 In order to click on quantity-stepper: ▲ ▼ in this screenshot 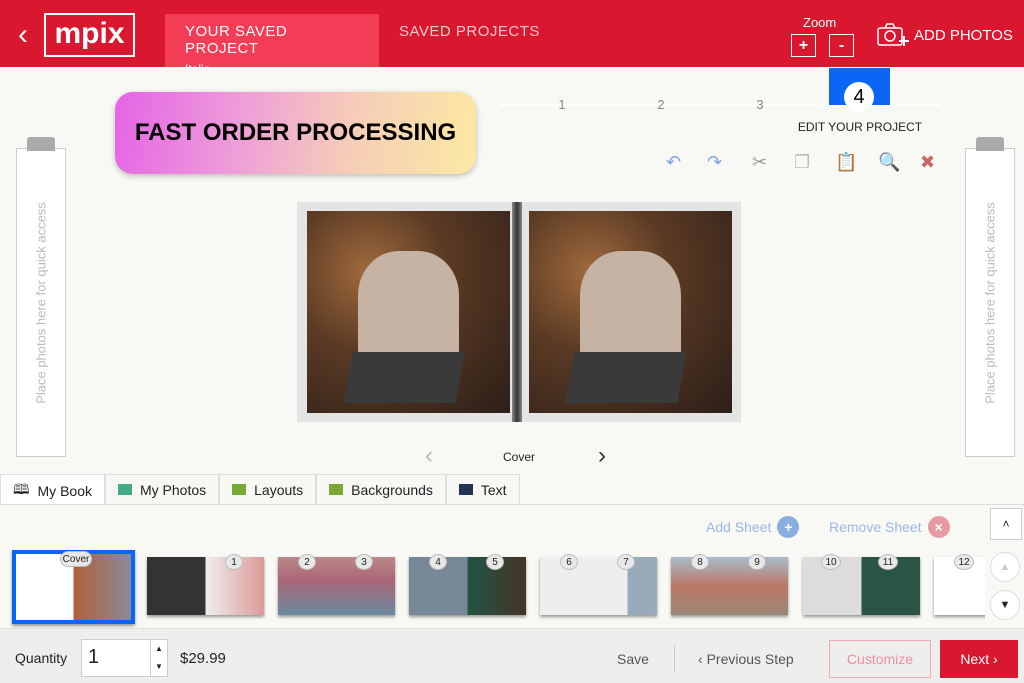, I will do `click(159, 658)`.